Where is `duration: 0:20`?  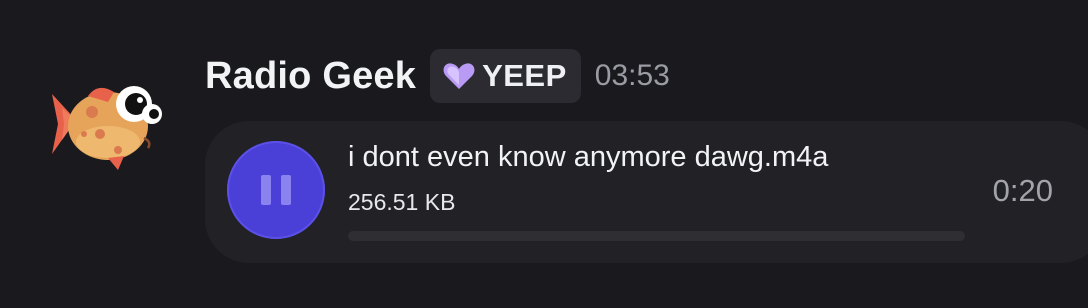 duration: 0:20 is located at coordinates (1022, 190).